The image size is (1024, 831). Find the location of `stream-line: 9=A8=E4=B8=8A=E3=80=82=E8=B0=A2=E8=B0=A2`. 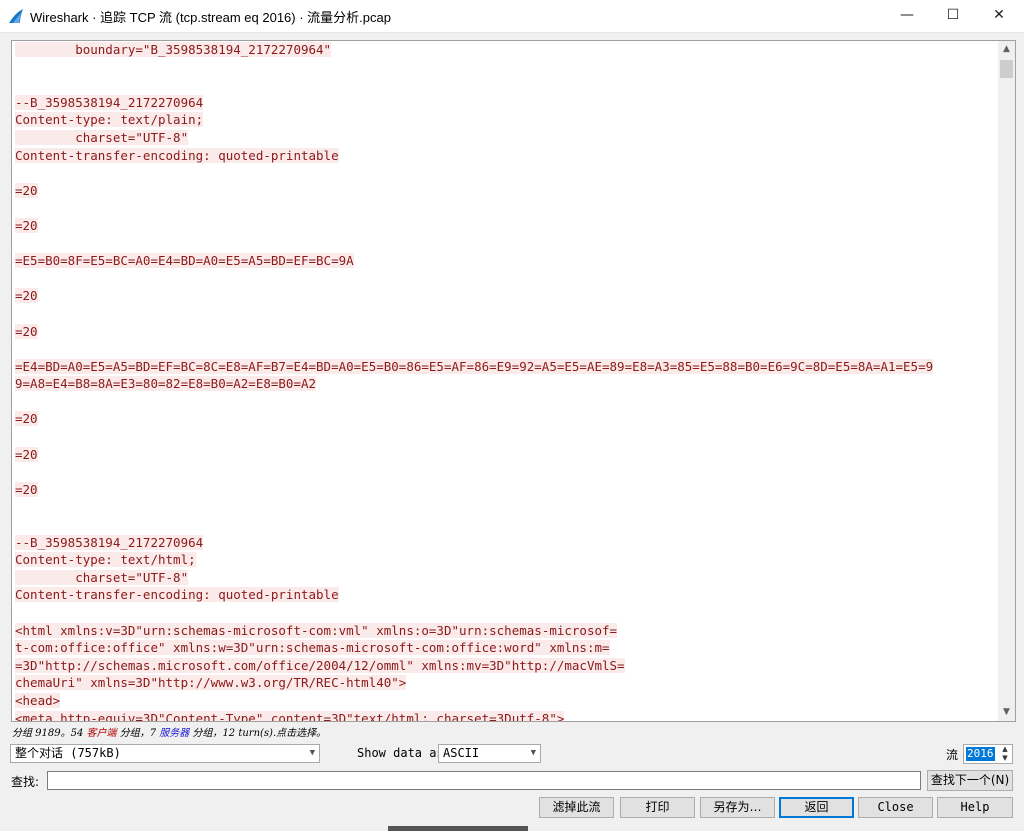

stream-line: 9=A8=E4=B8=8A=E3=80=82=E8=B0=A2=E8=B0=A2 is located at coordinates (505, 384).